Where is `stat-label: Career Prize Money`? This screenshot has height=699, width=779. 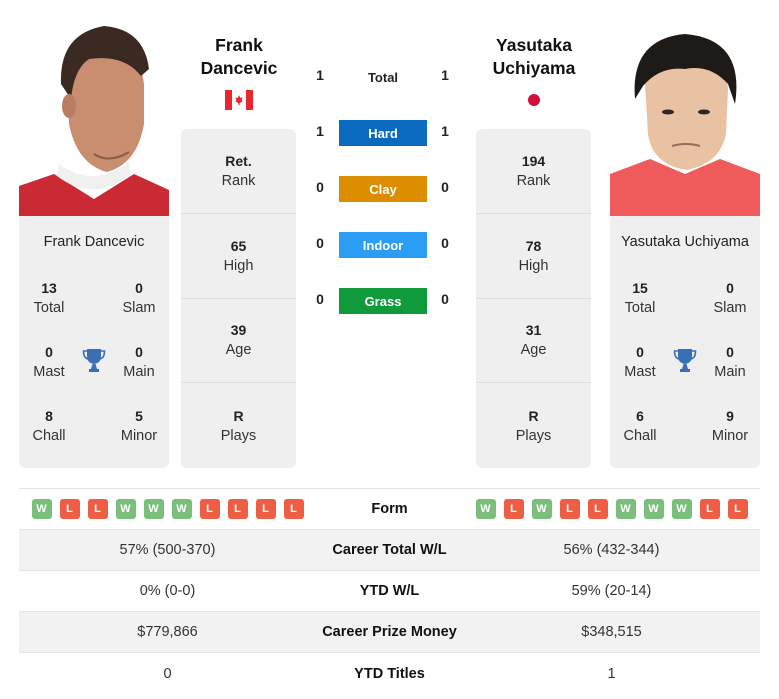
stat-label: Career Prize Money is located at coordinates (389, 632).